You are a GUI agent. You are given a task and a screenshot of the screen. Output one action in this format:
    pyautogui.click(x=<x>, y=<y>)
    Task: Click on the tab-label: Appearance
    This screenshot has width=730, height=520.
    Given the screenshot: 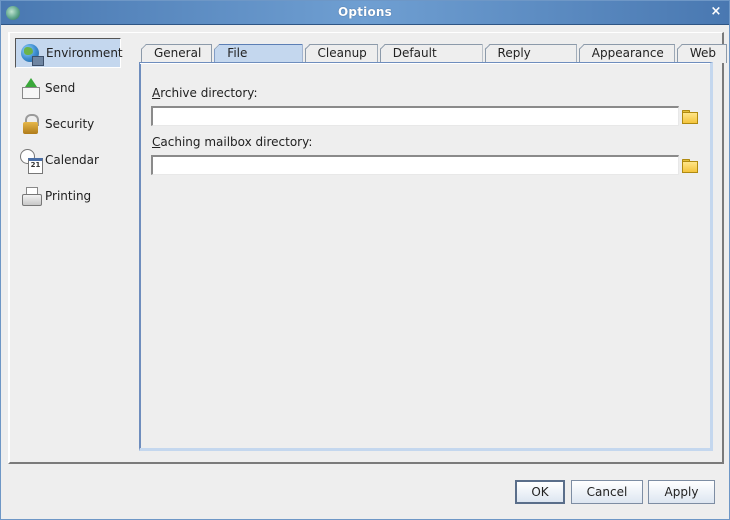 What is the action you would take?
    pyautogui.click(x=627, y=53)
    